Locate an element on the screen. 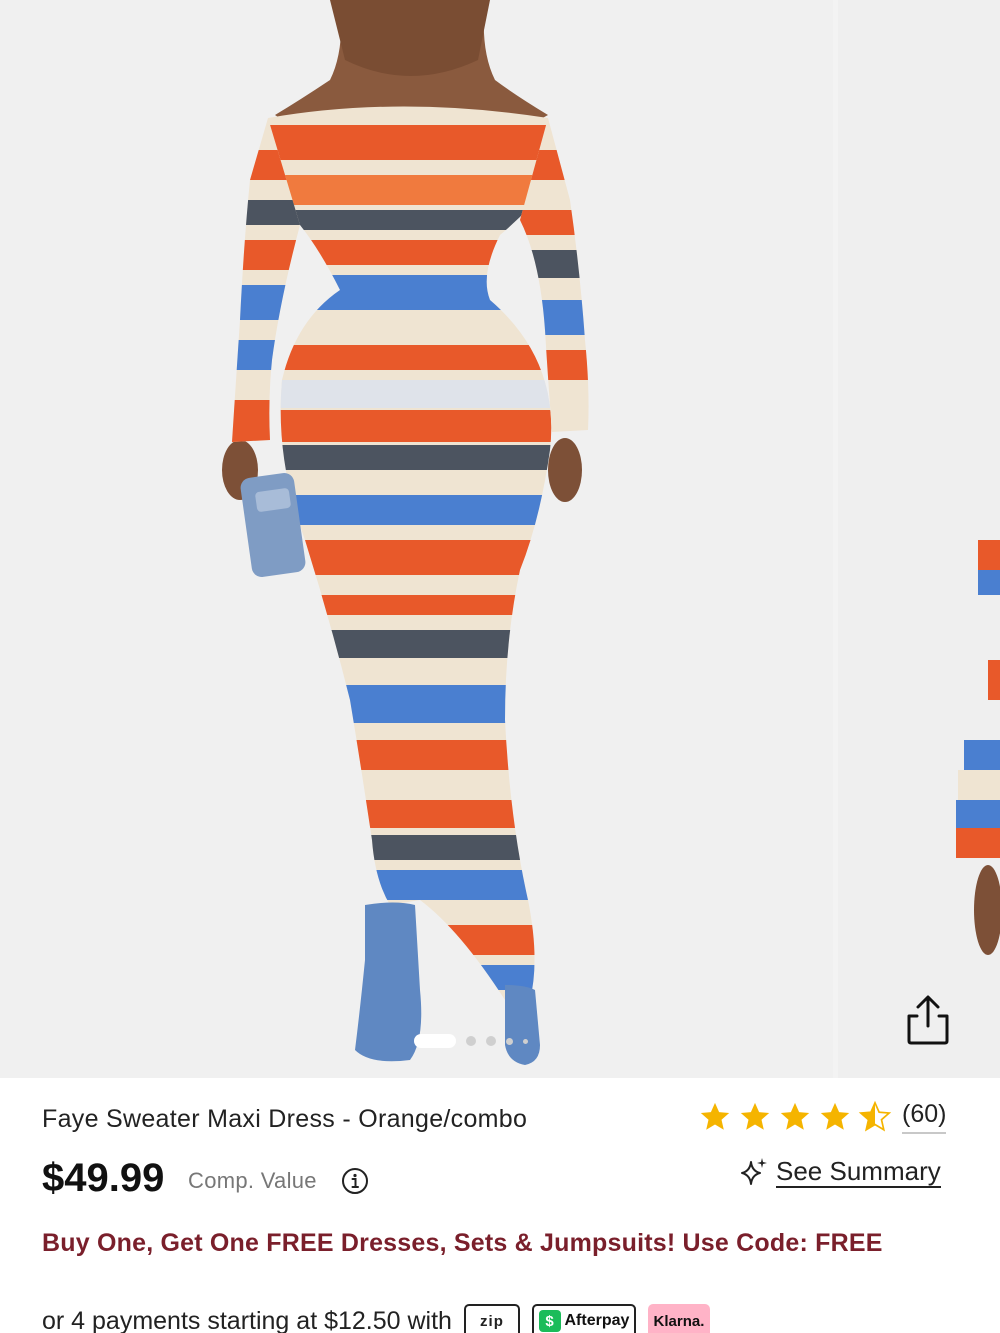 The width and height of the screenshot is (1000, 1333). product-rating: (60) is located at coordinates (822, 1117).